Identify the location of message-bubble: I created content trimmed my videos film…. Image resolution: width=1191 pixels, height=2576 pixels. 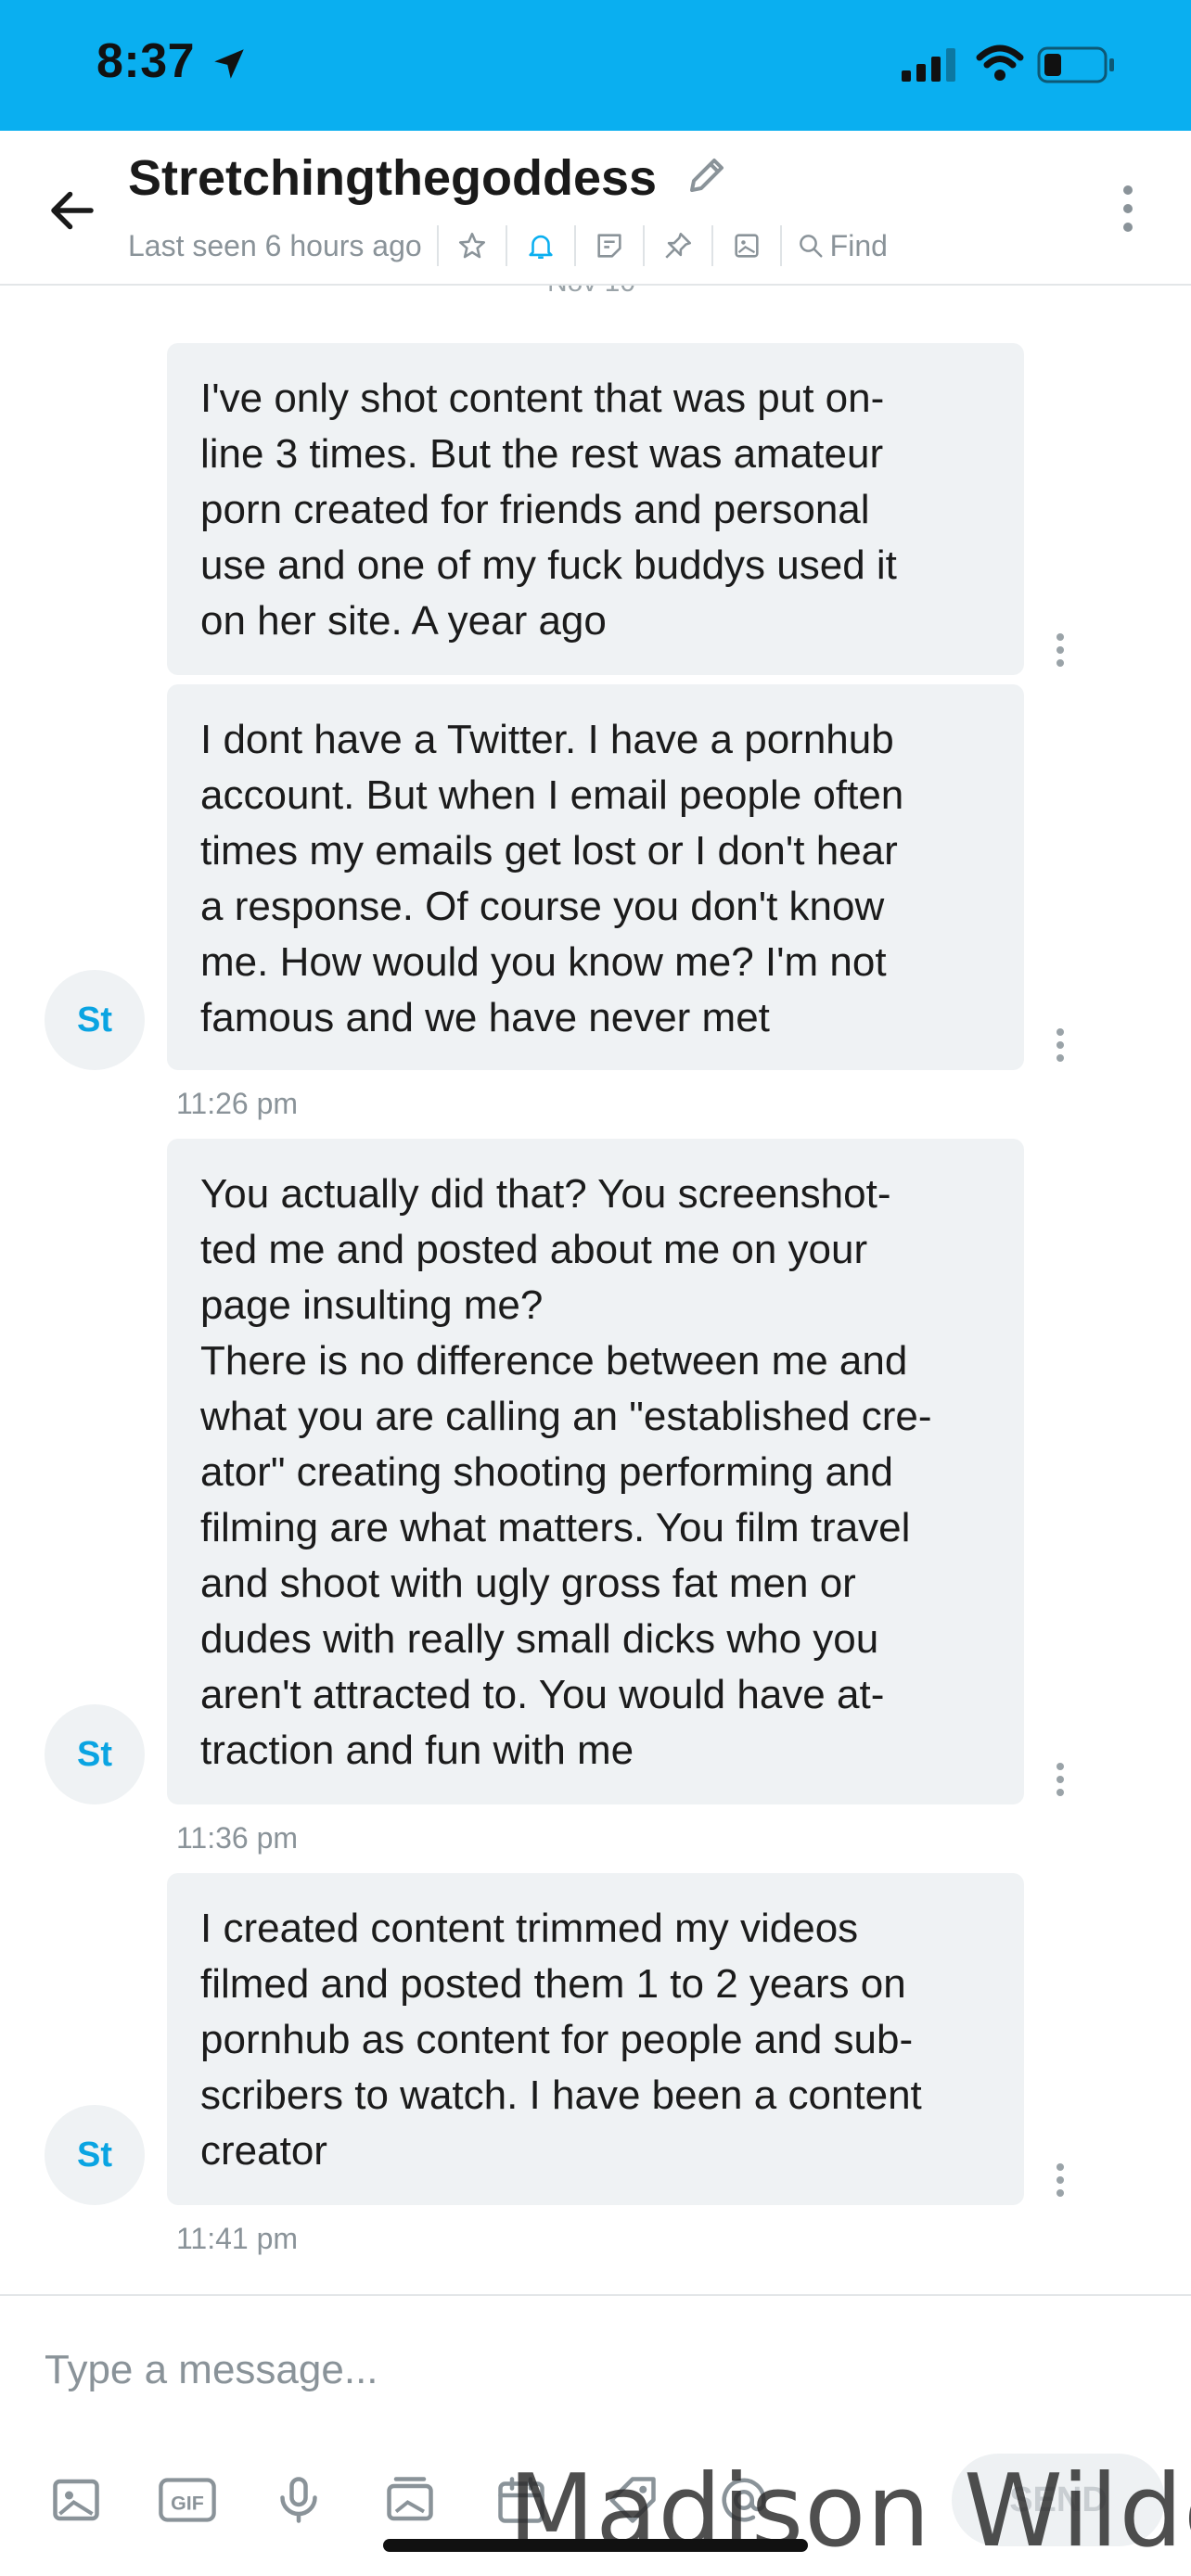
(595, 2039).